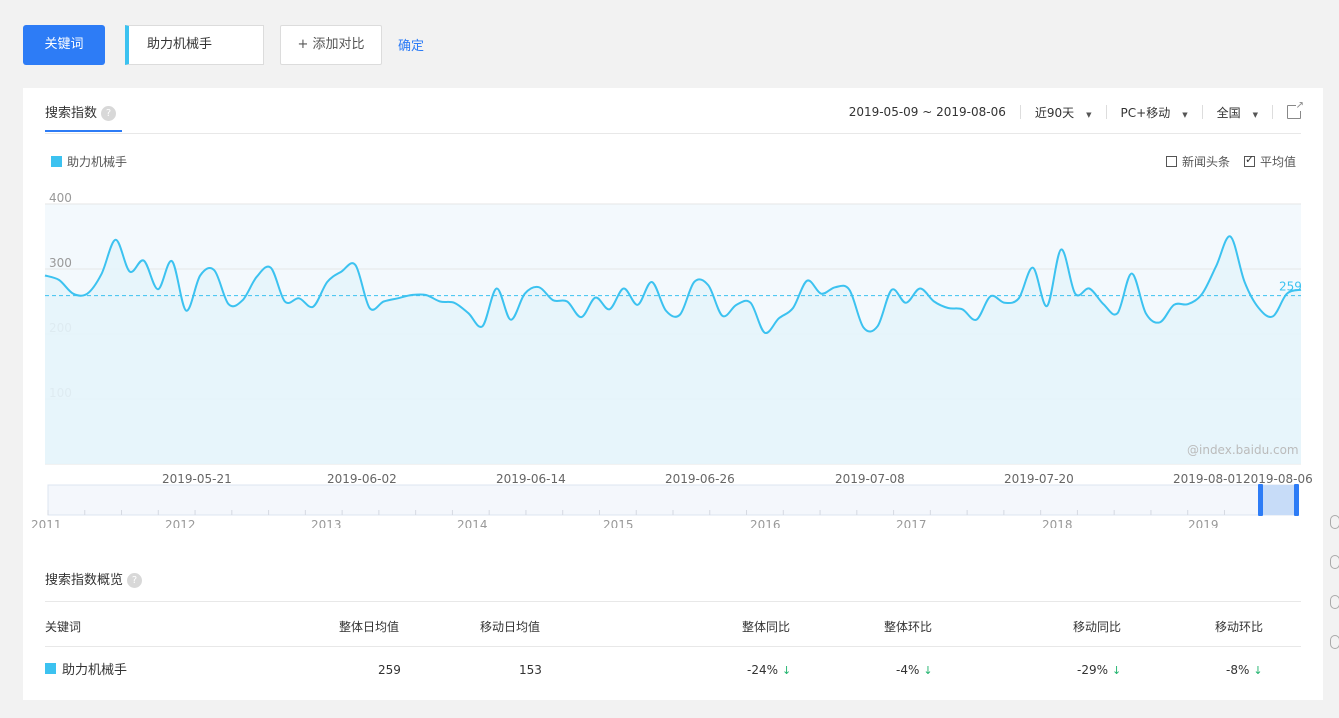  I want to click on chart-legend: 助力机械手, so click(89, 161).